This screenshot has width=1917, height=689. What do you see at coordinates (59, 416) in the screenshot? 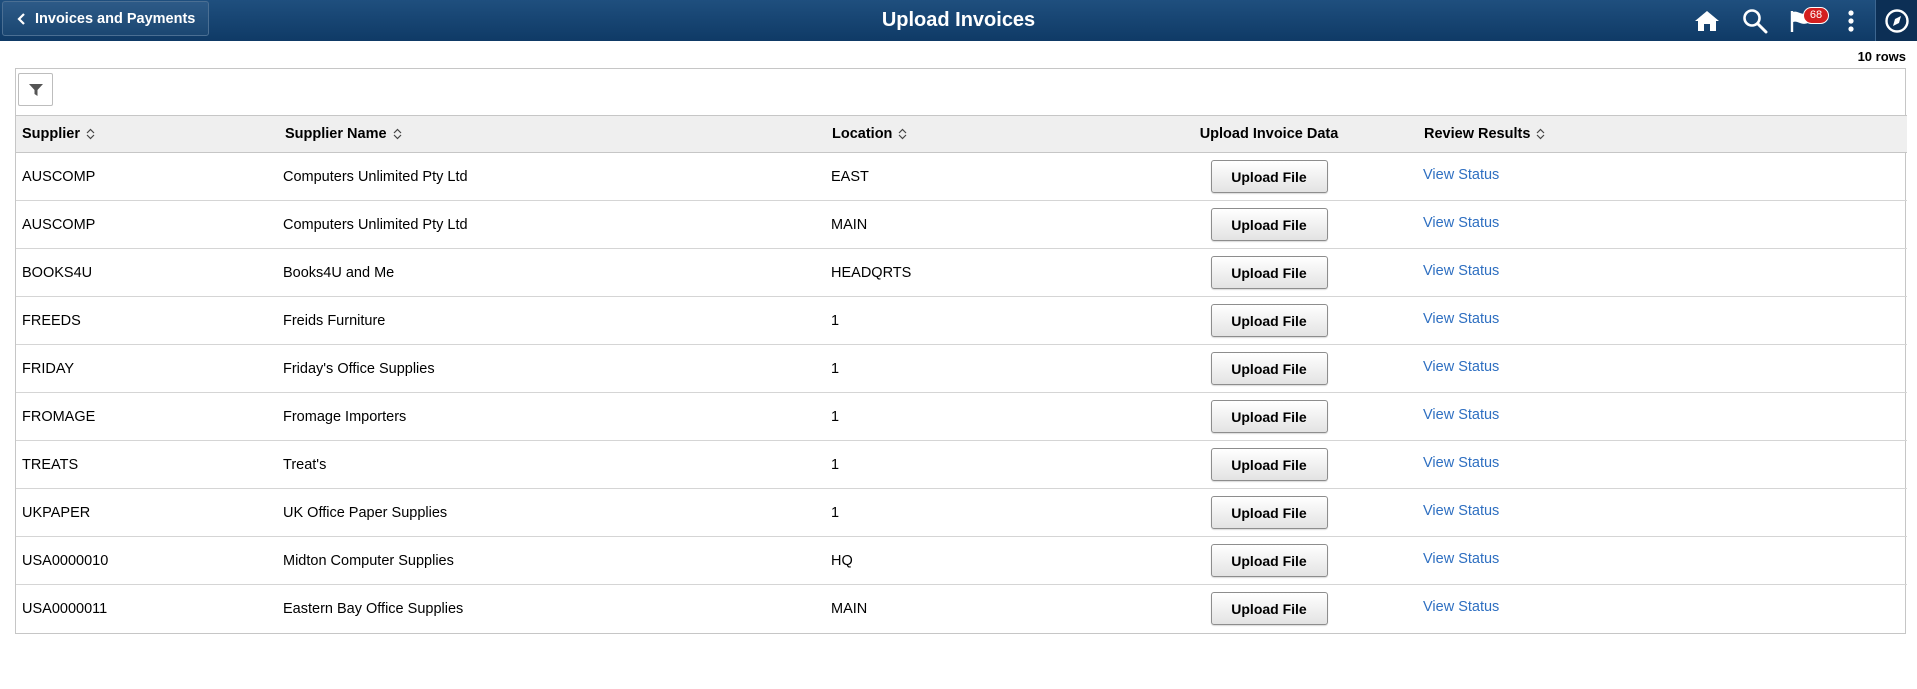
I see `supplier-cell: FROMAGE` at bounding box center [59, 416].